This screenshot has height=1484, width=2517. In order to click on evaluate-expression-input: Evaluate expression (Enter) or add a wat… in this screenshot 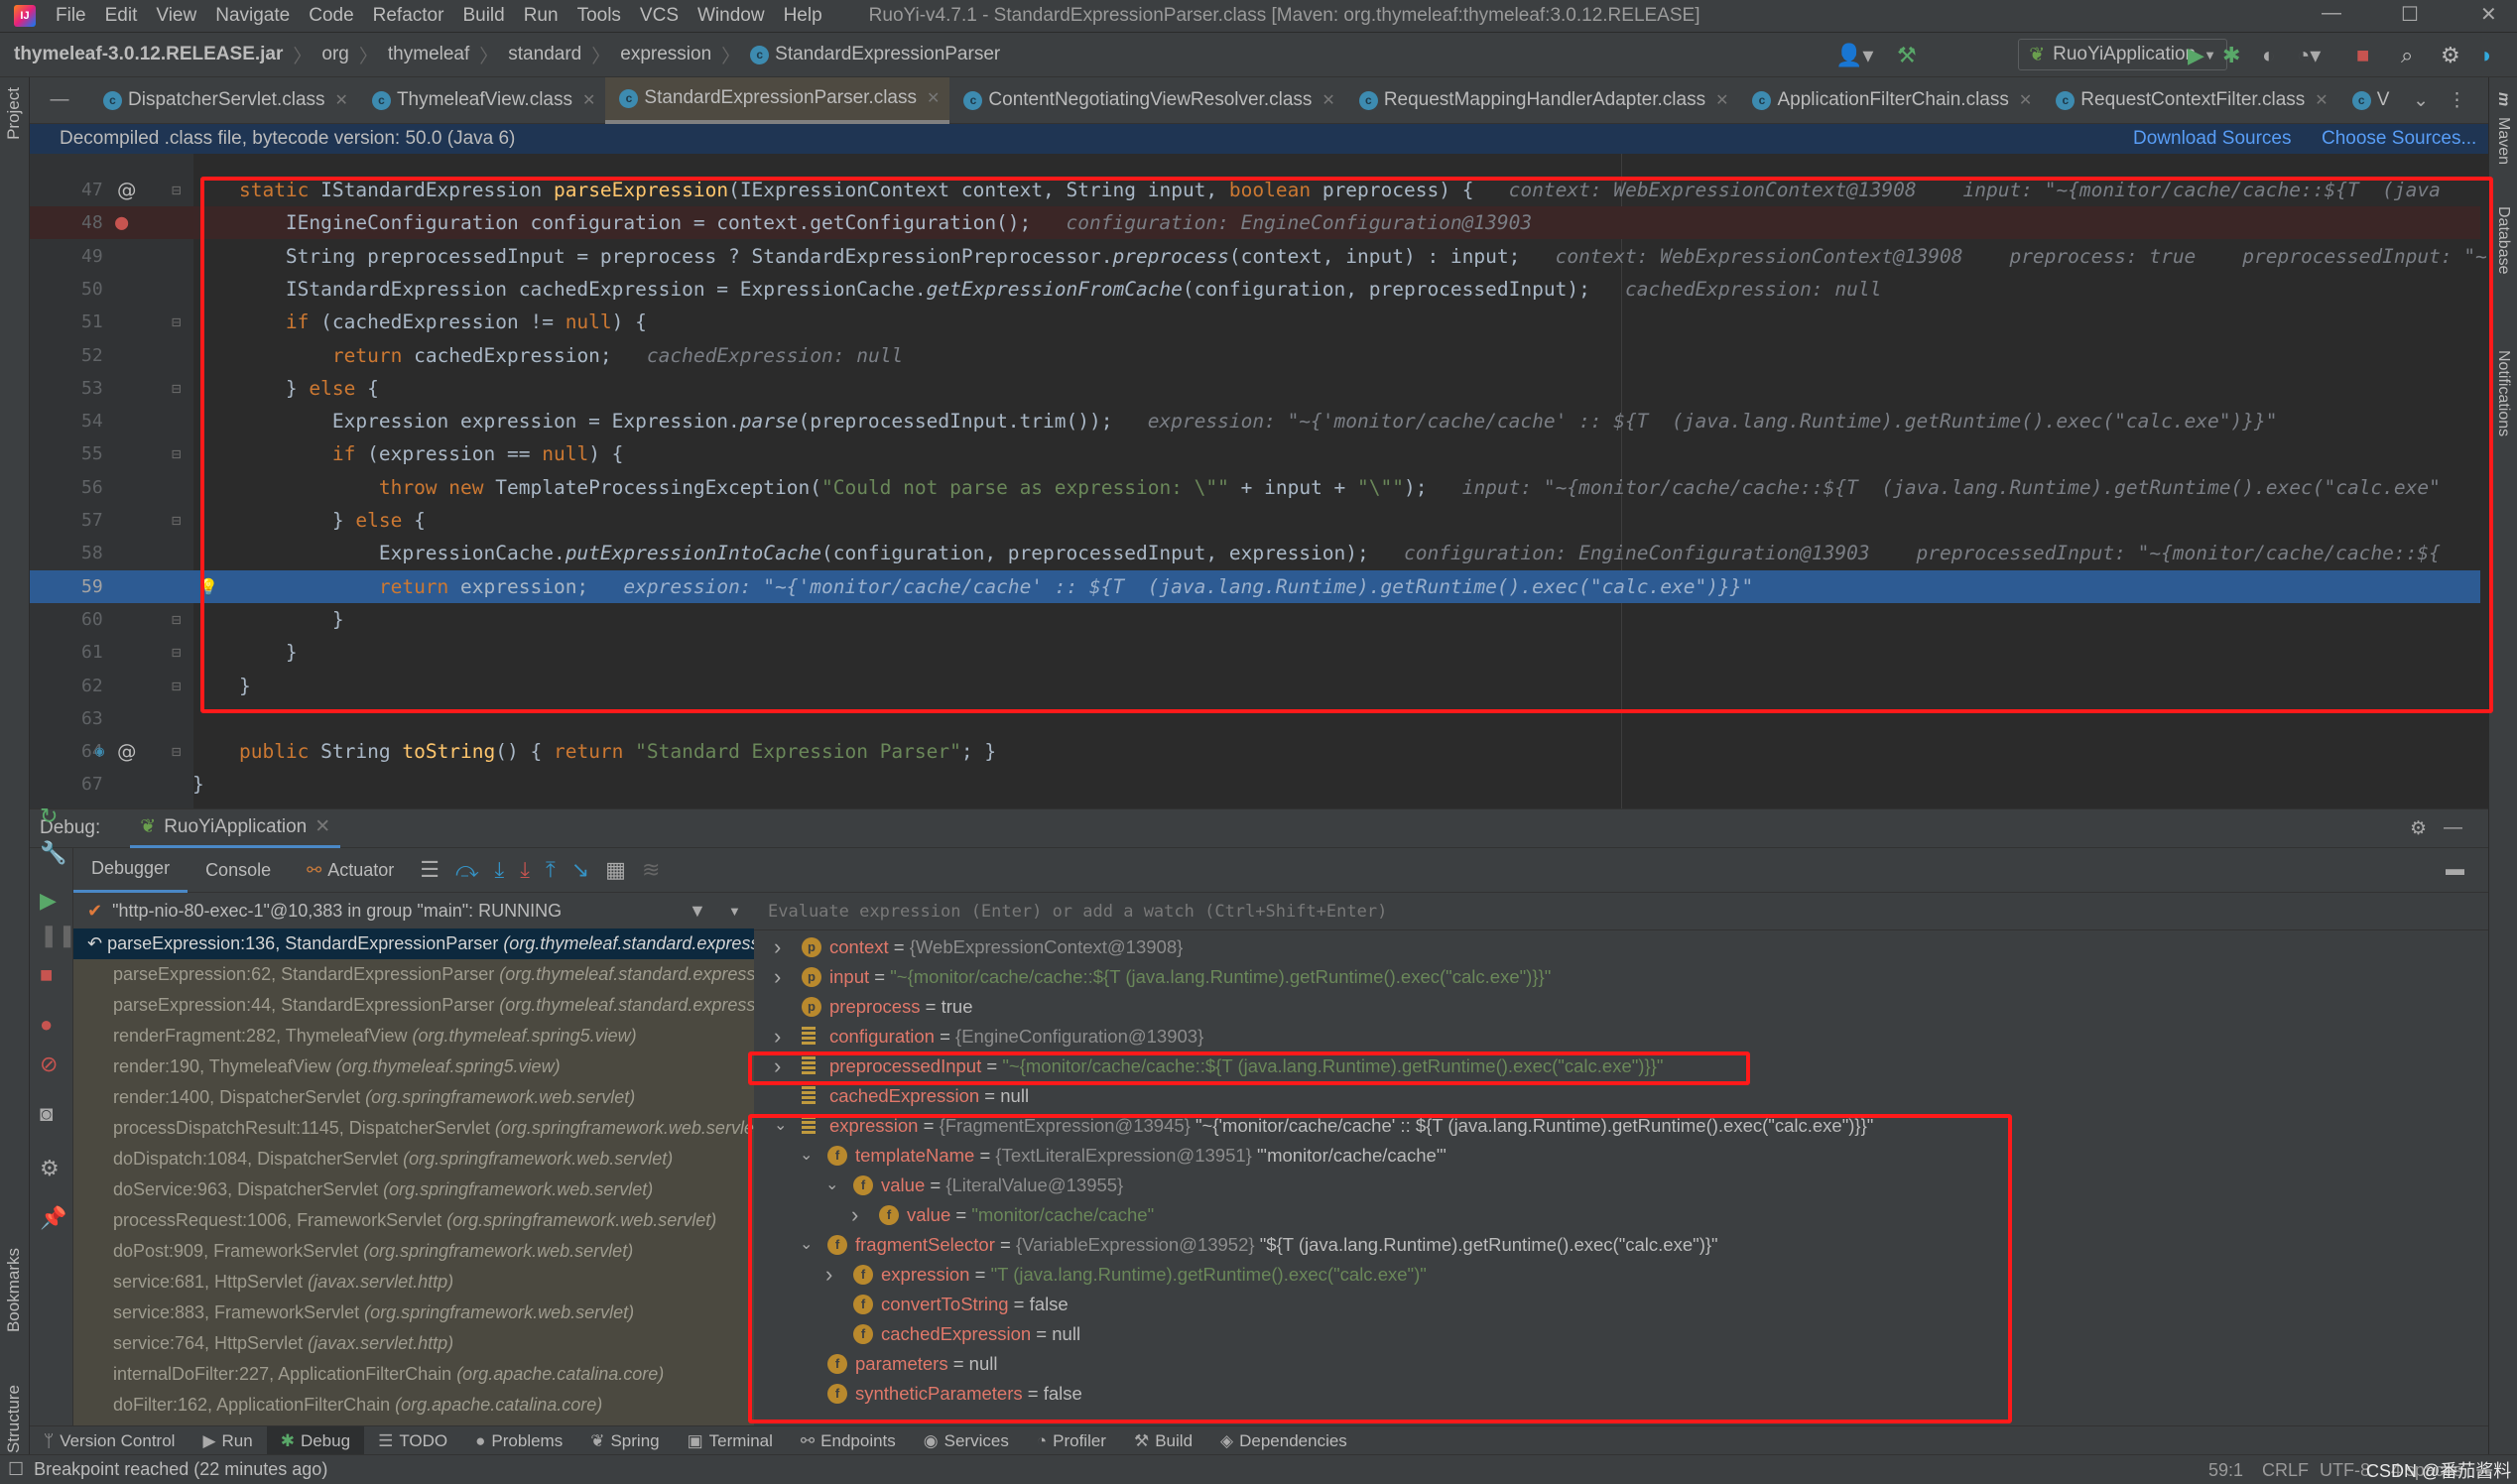, I will do `click(1621, 911)`.